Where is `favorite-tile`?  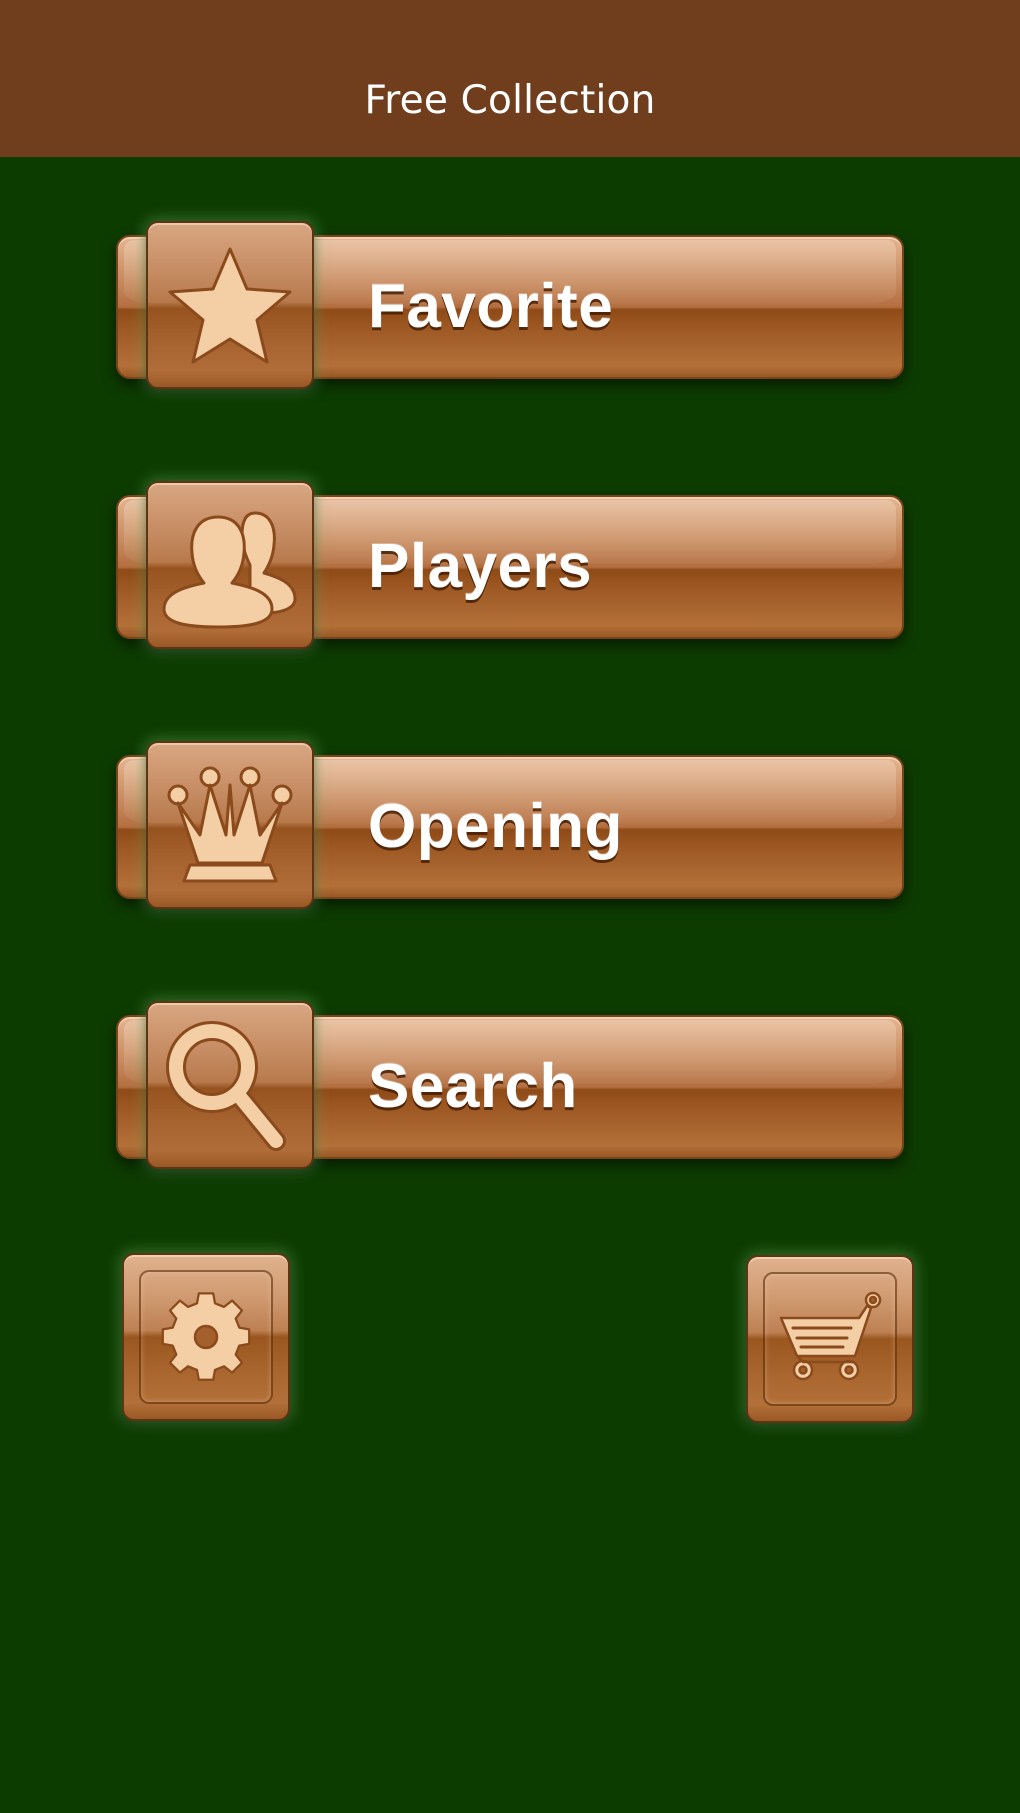
favorite-tile is located at coordinates (230, 305).